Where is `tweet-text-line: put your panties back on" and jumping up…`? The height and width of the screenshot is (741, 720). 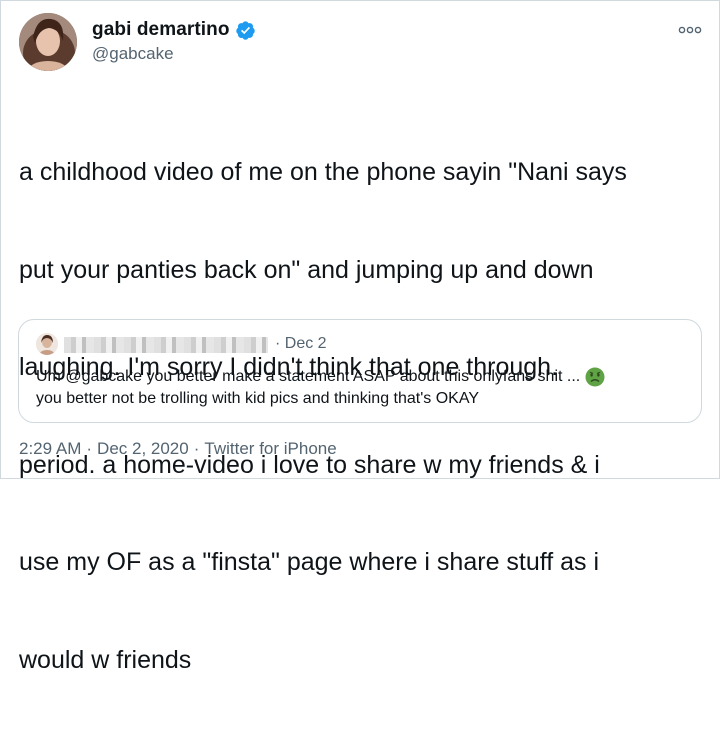 tweet-text-line: put your panties back on" and jumping up… is located at coordinates (306, 269).